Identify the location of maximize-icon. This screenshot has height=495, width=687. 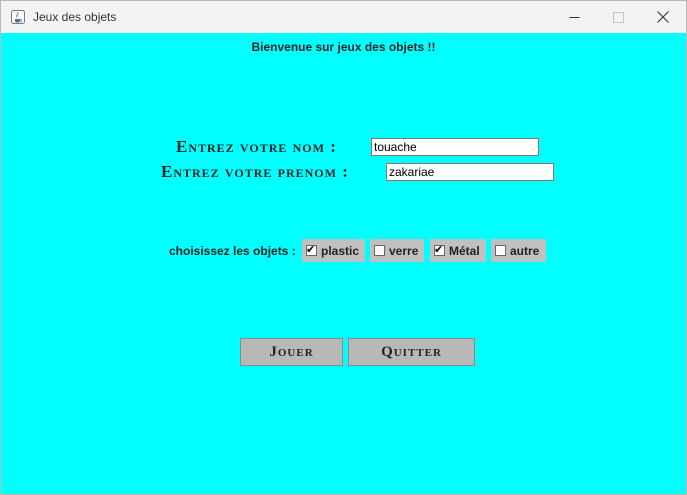
(618, 17).